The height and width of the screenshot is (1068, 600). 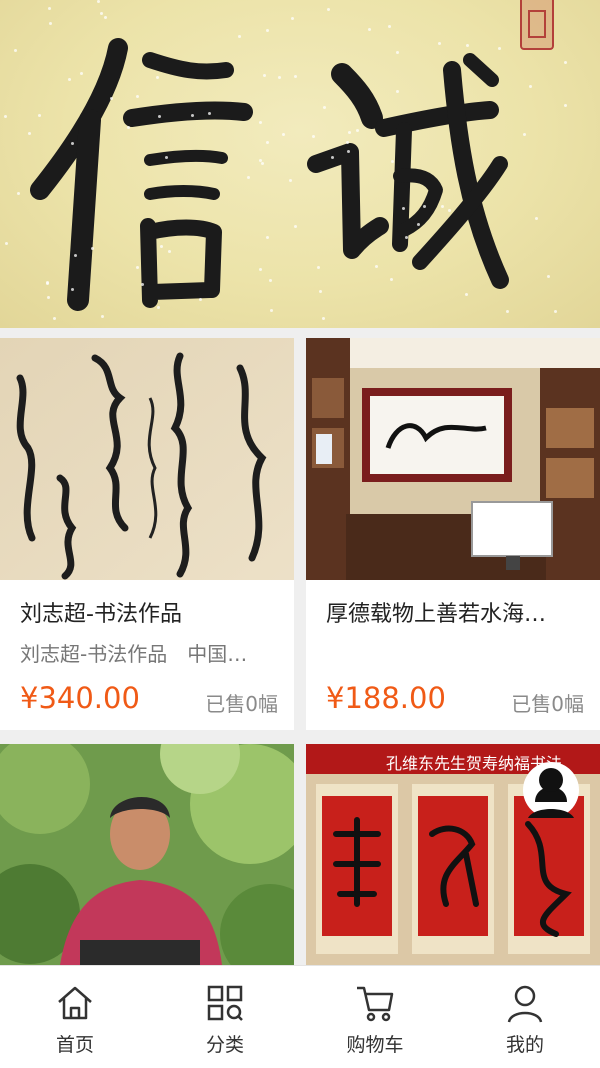 I want to click on tab-home: 首页, so click(x=75, y=1017).